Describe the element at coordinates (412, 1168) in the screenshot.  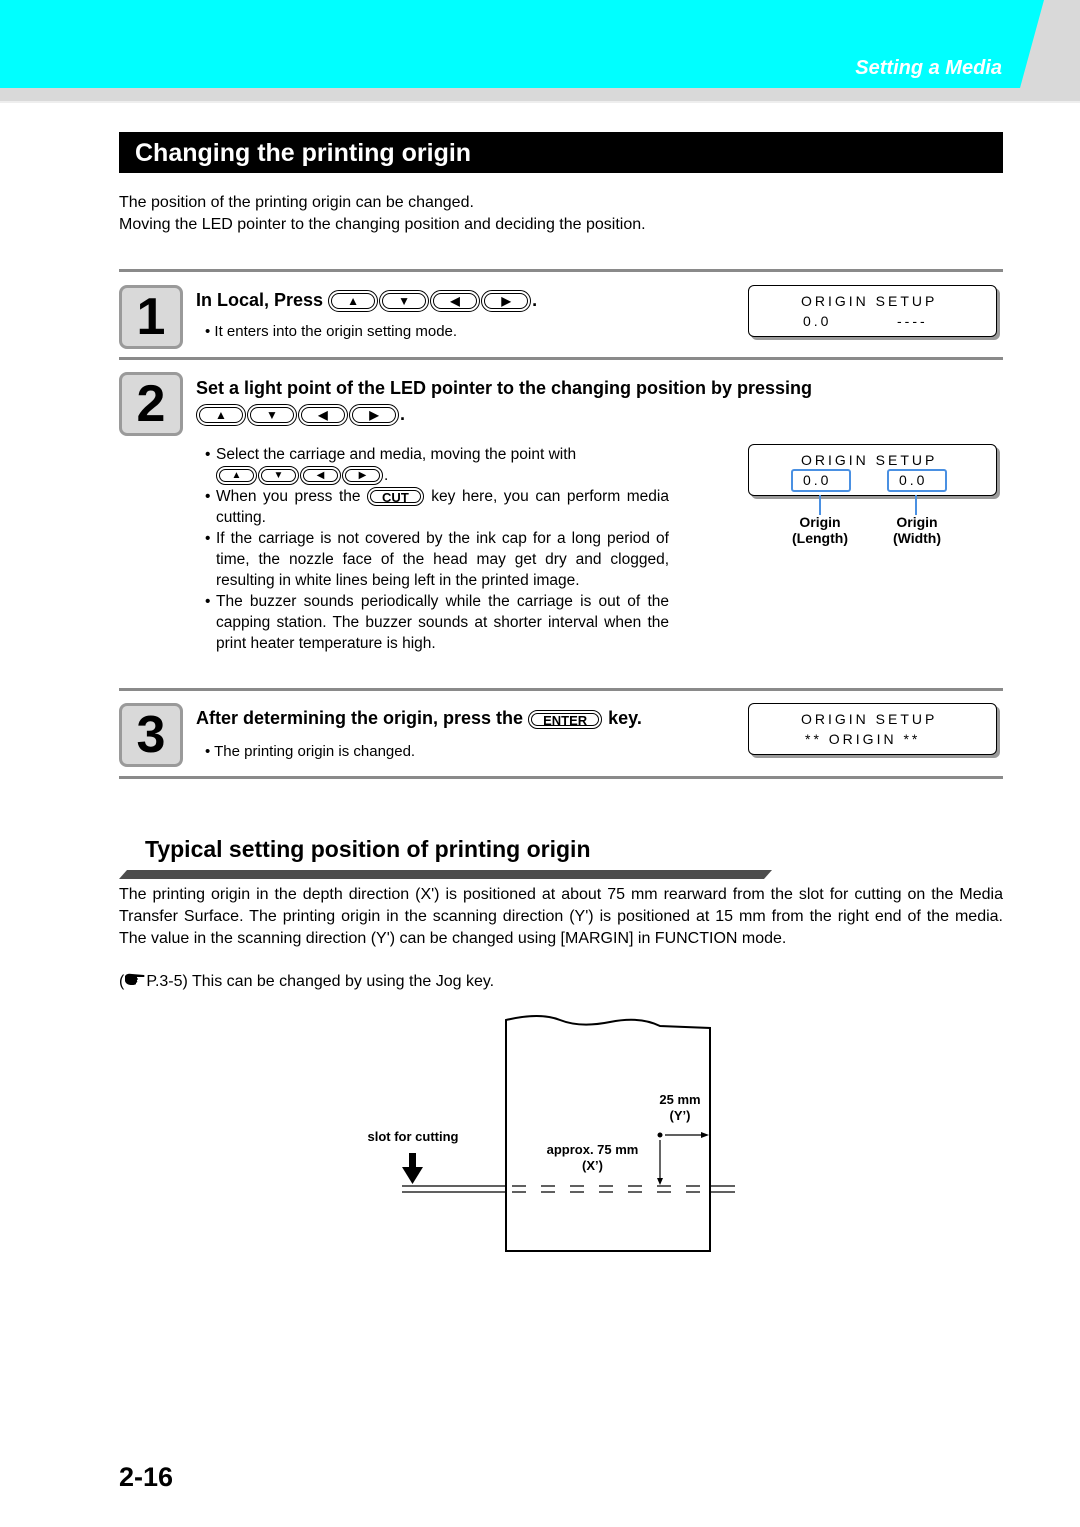
I see `slot-arrow-icon` at that location.